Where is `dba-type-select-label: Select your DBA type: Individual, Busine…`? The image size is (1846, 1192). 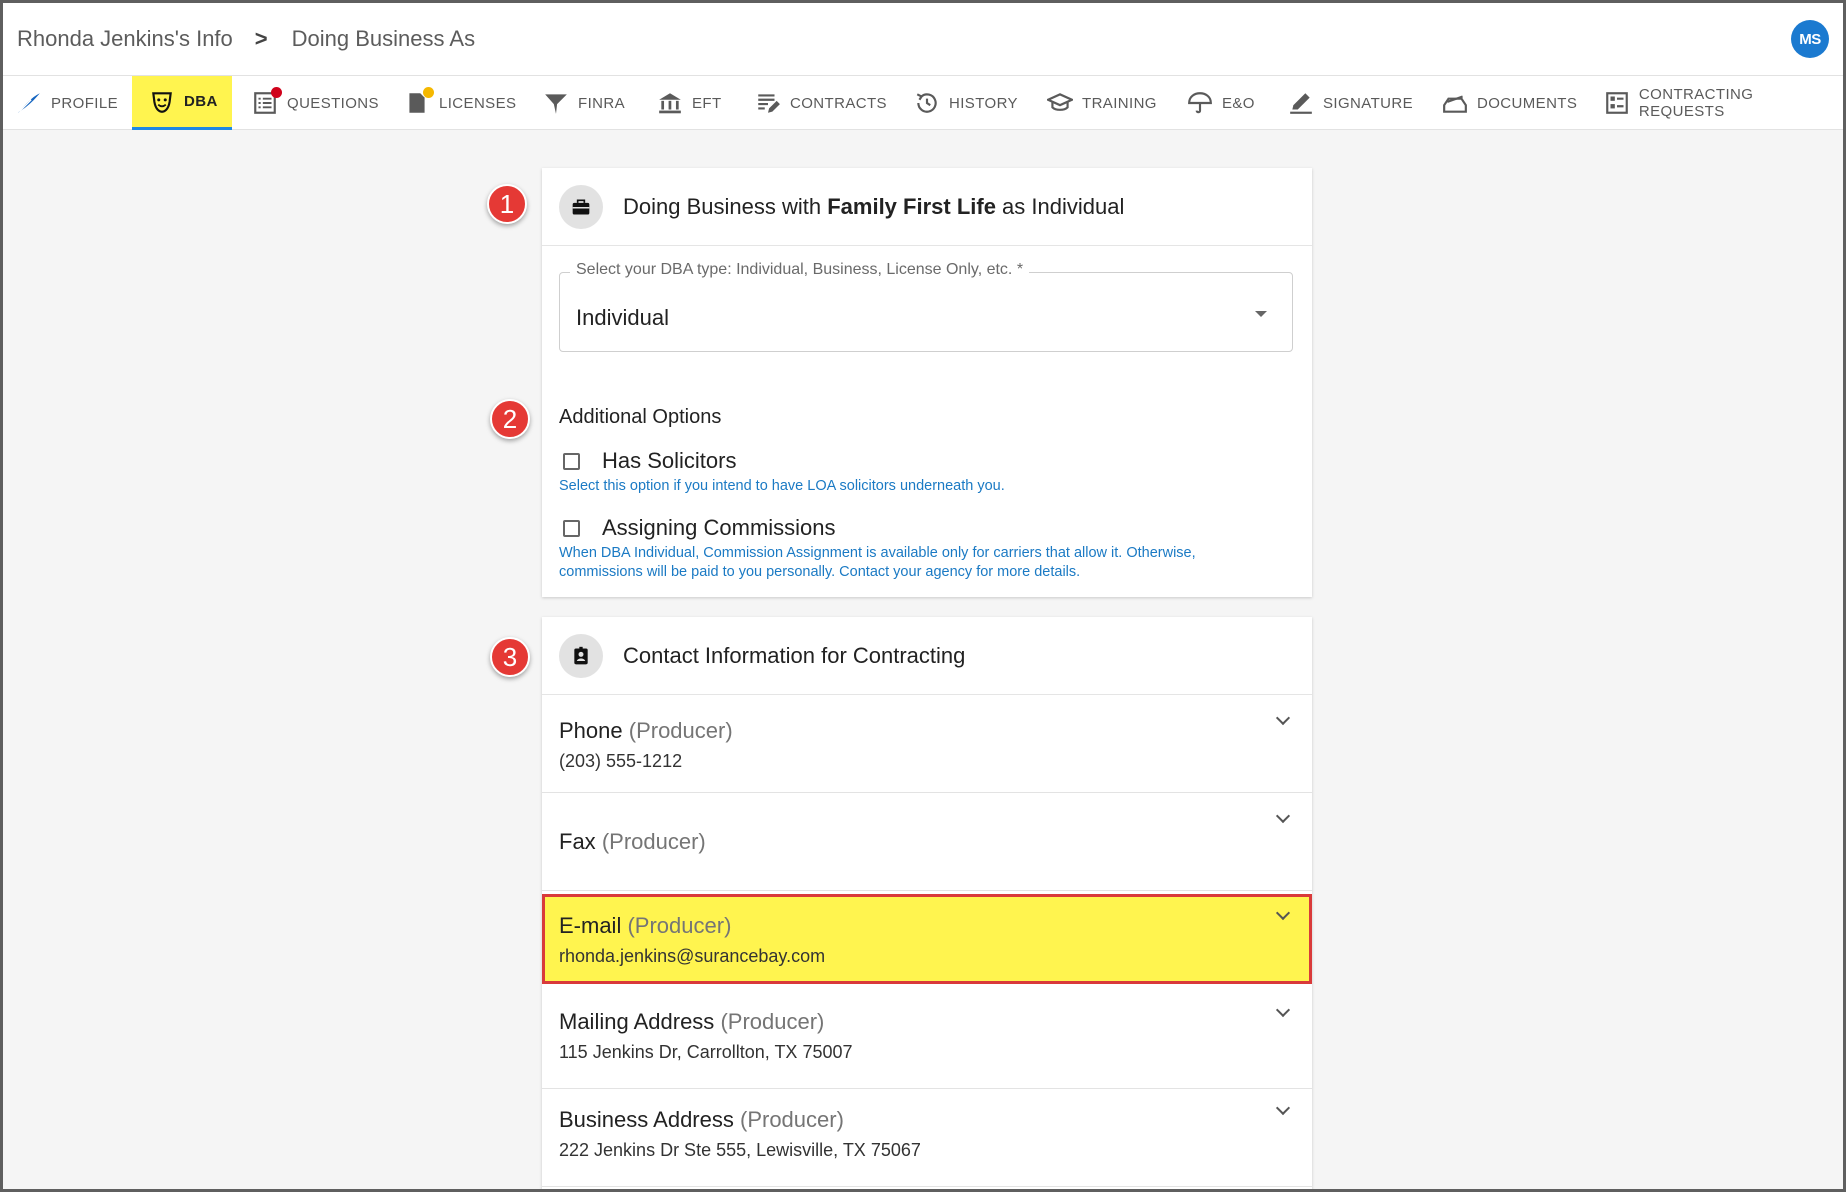
dba-type-select-label: Select your DBA type: Individual, Busine… is located at coordinates (800, 270).